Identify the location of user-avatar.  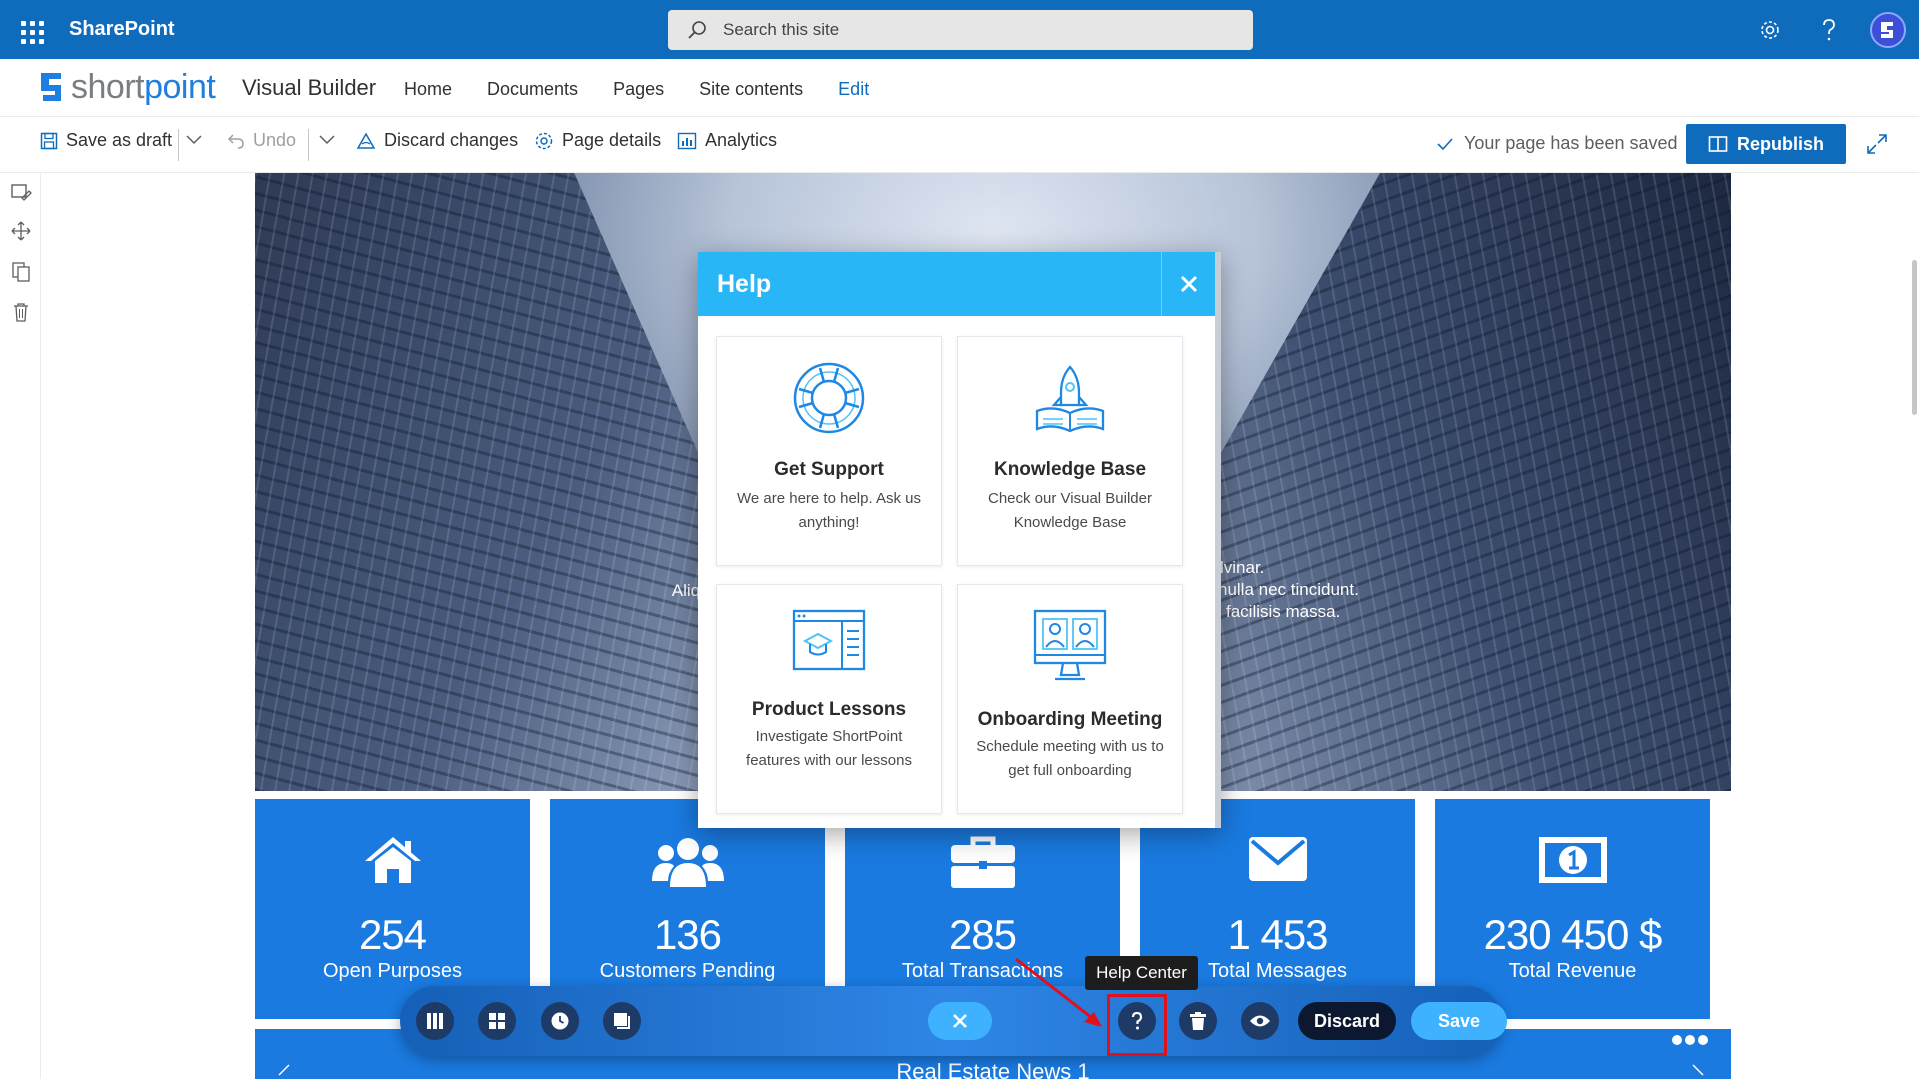
(1888, 30).